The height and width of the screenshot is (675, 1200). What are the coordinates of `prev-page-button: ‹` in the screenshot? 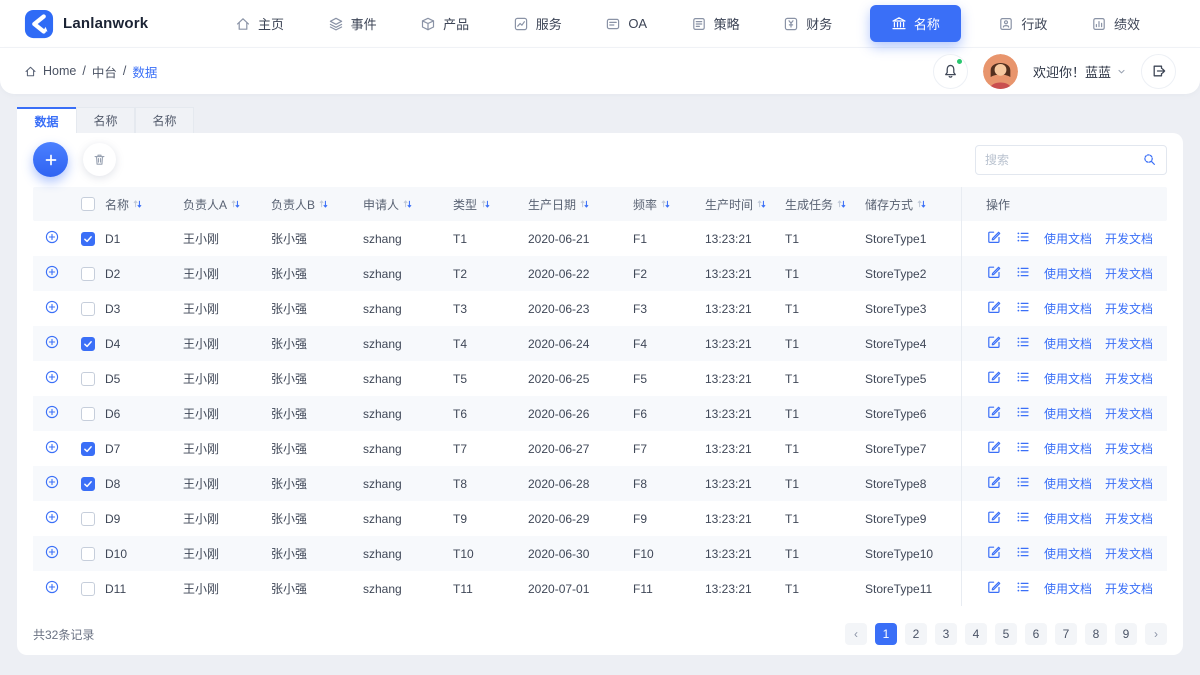 It's located at (856, 634).